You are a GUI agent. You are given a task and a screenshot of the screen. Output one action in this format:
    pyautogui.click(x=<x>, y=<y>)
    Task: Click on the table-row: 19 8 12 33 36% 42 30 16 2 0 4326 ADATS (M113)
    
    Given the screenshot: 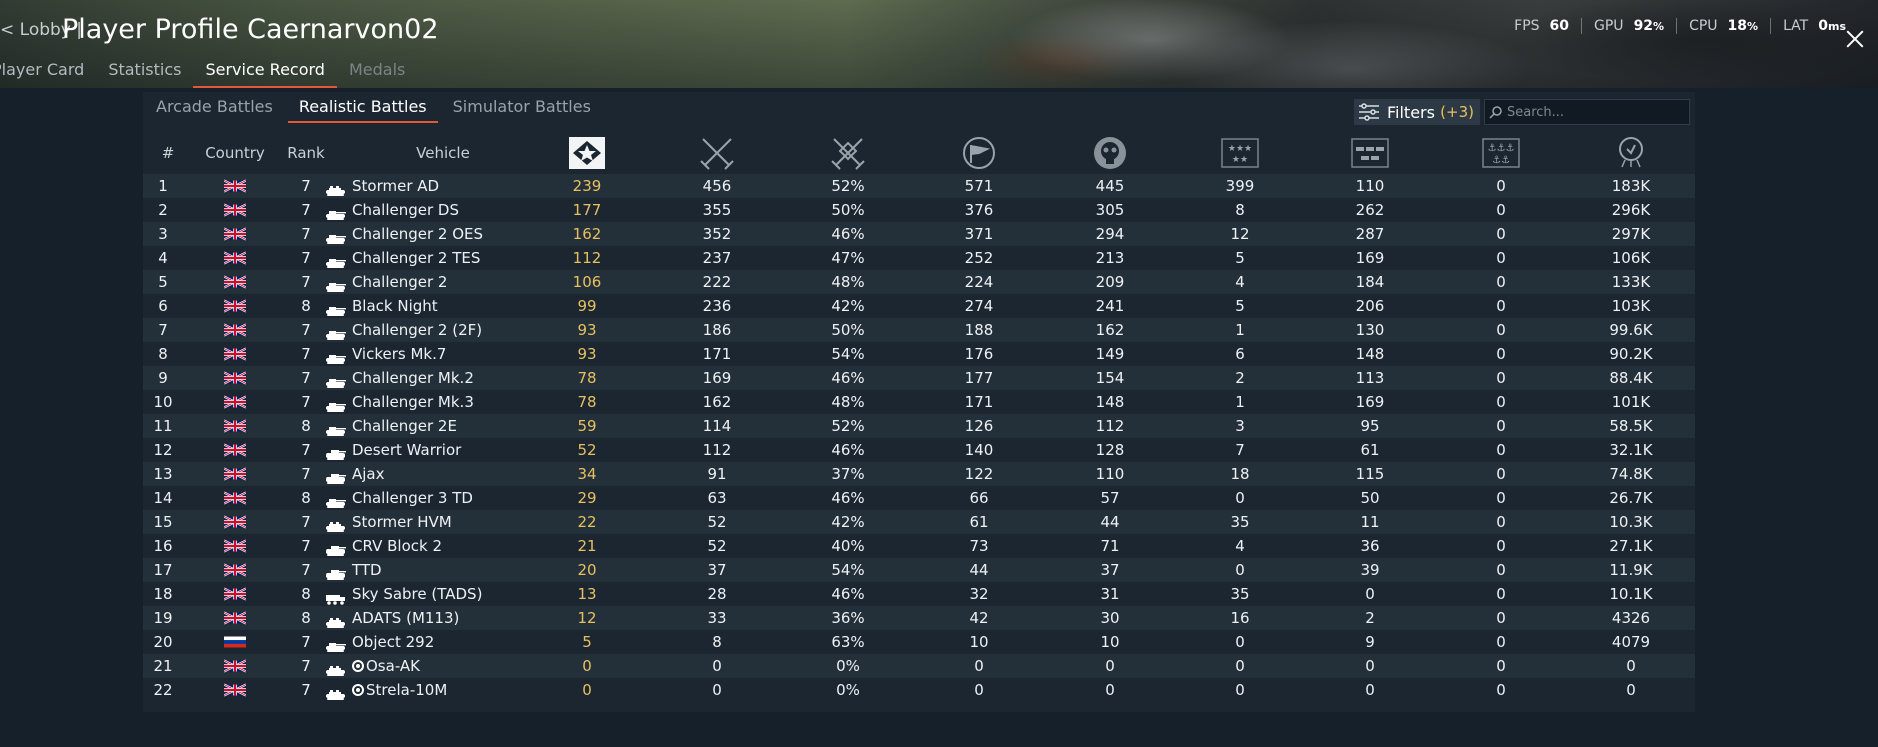 What is the action you would take?
    pyautogui.click(x=919, y=618)
    